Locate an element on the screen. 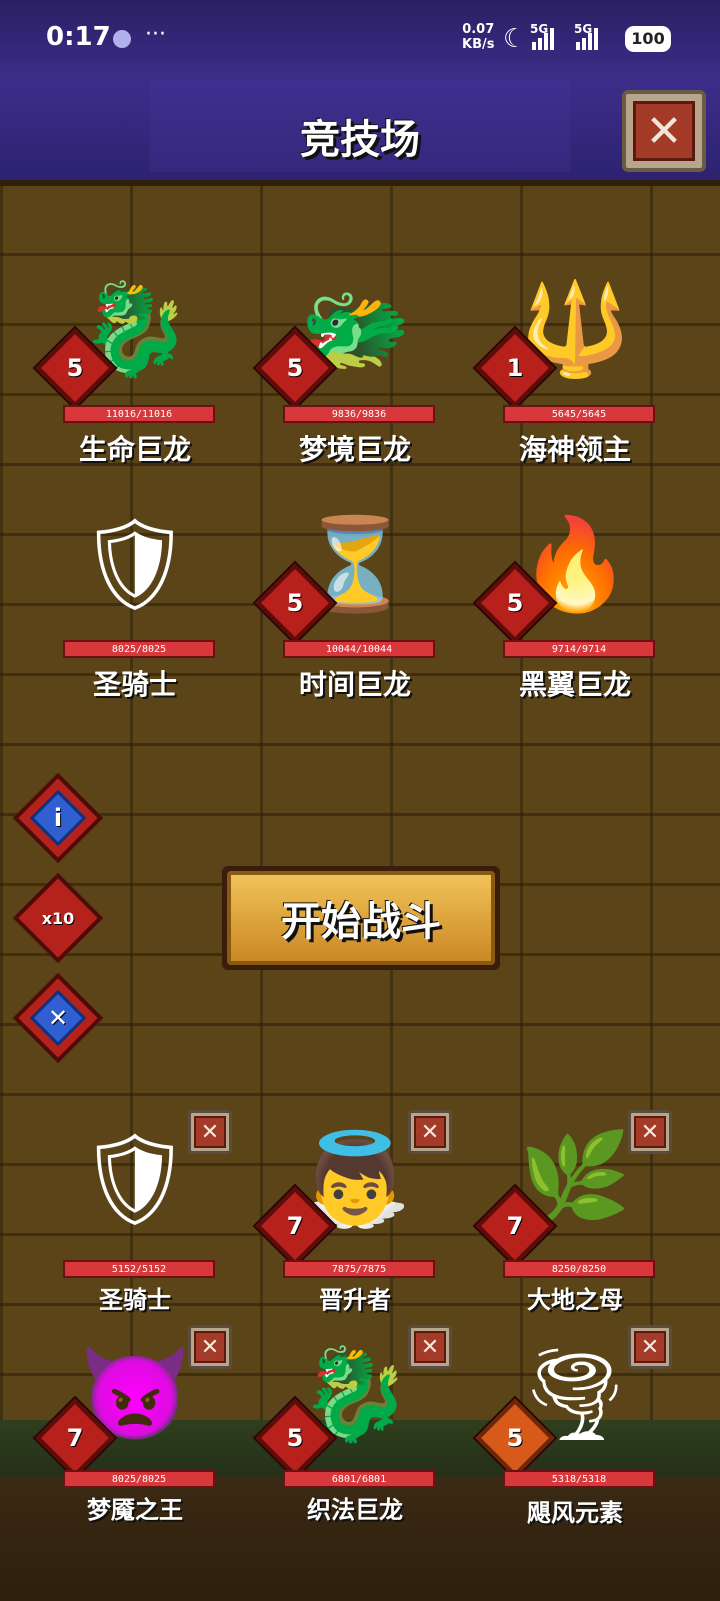 The image size is (720, 1601). team-unit-4: 👿 ✕ 7 8025/8025 梦魇之王 is located at coordinates (135, 1425).